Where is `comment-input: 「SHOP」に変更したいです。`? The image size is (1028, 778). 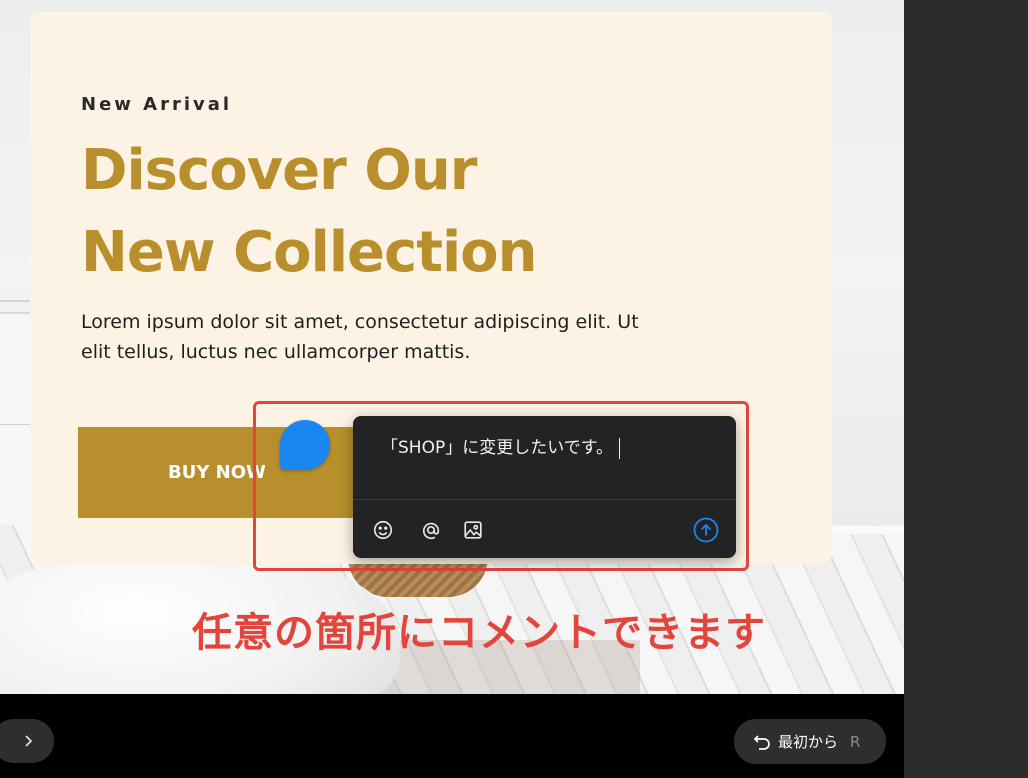 comment-input: 「SHOP」に変更したいです。 is located at coordinates (500, 446).